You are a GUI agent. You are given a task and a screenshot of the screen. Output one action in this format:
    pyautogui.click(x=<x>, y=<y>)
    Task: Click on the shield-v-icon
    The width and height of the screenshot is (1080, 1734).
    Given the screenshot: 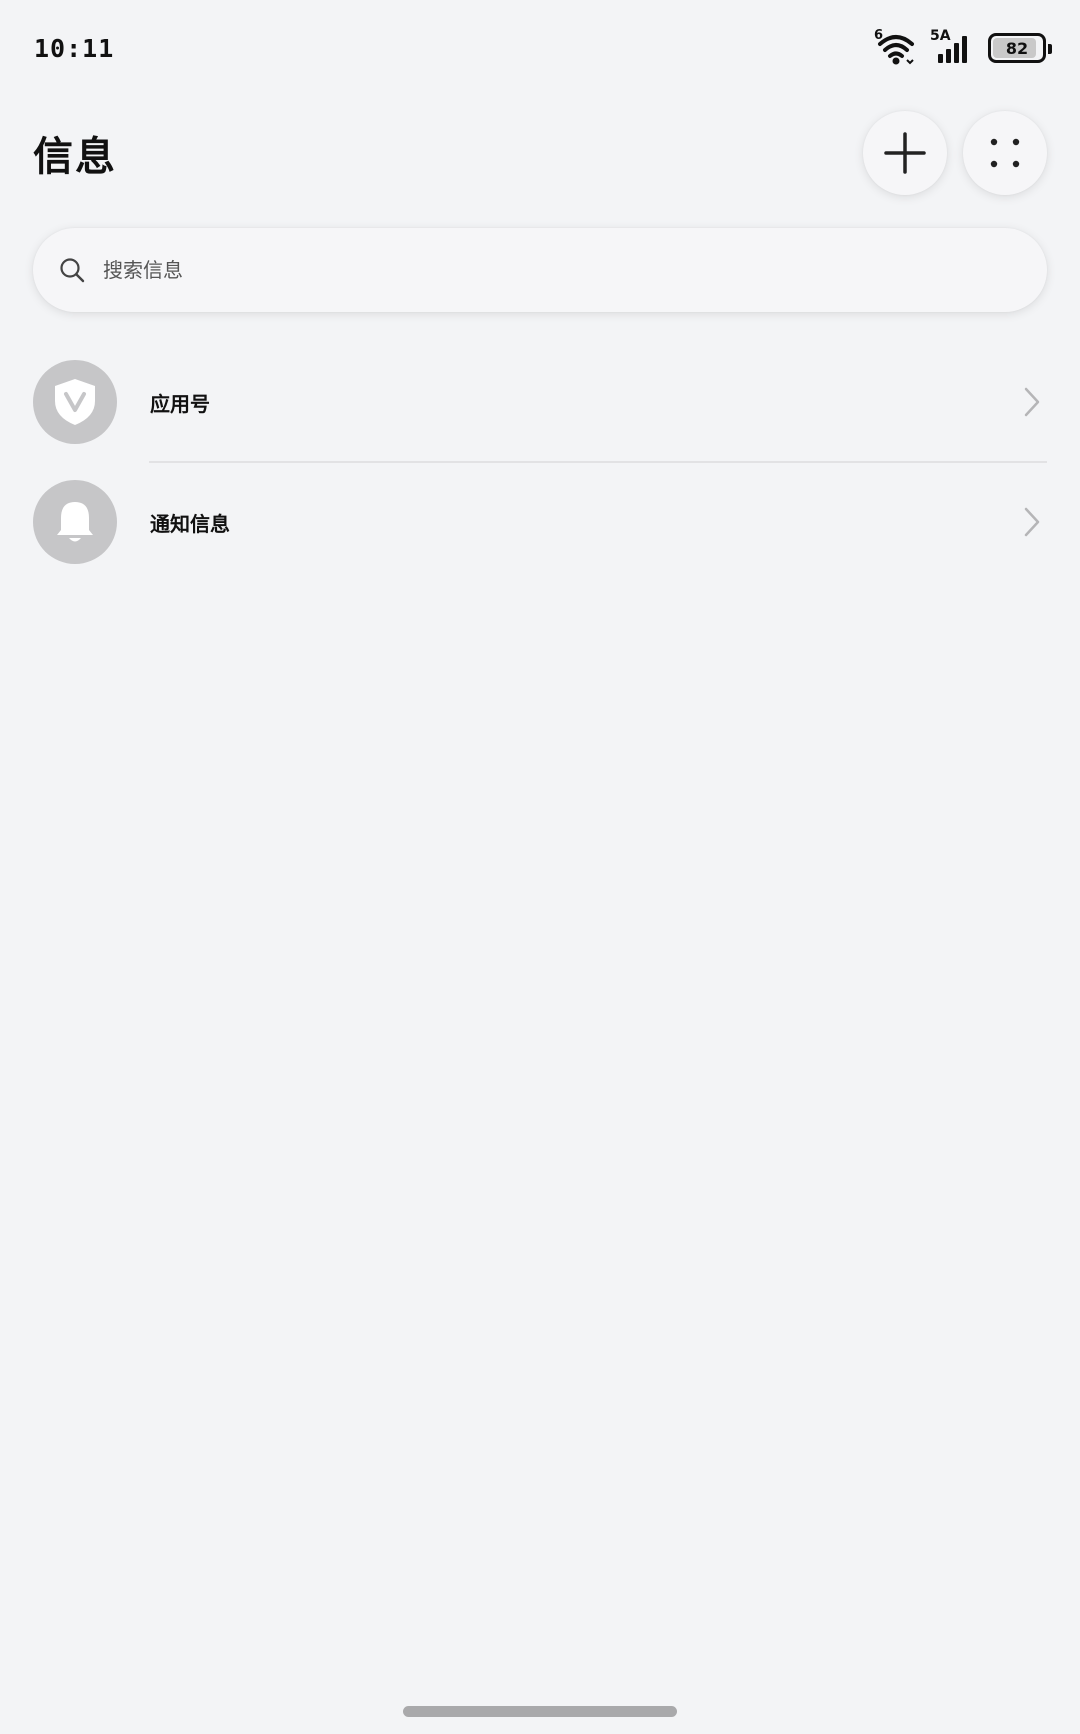 What is the action you would take?
    pyautogui.click(x=75, y=402)
    